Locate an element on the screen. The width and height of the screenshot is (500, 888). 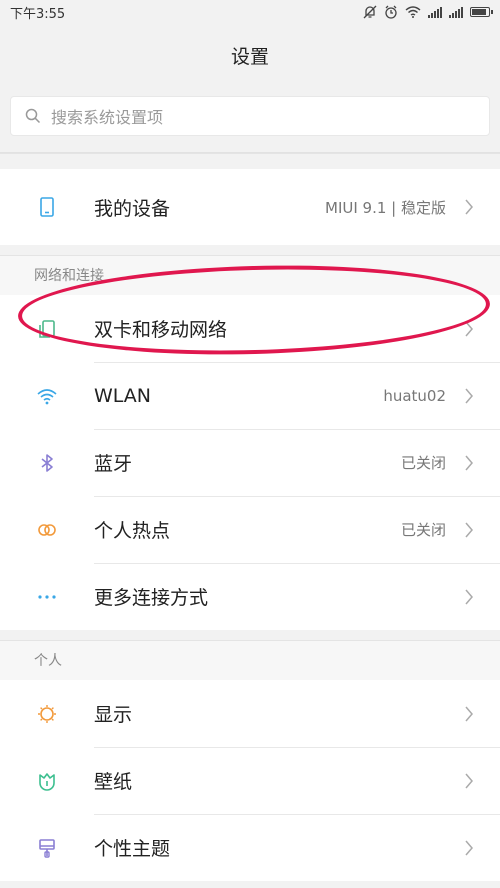
wallpaper-row: 壁纸 is located at coordinates (250, 780).